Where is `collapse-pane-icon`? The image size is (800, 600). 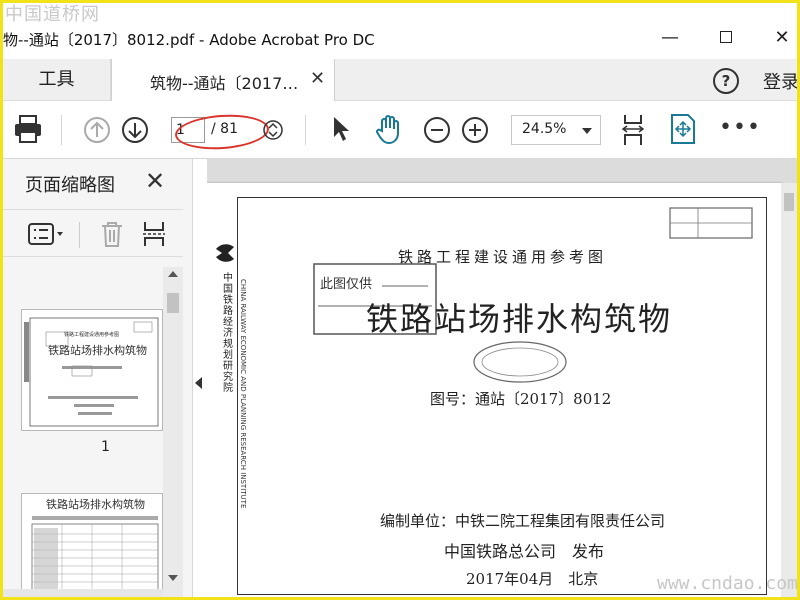
collapse-pane-icon is located at coordinates (198, 383).